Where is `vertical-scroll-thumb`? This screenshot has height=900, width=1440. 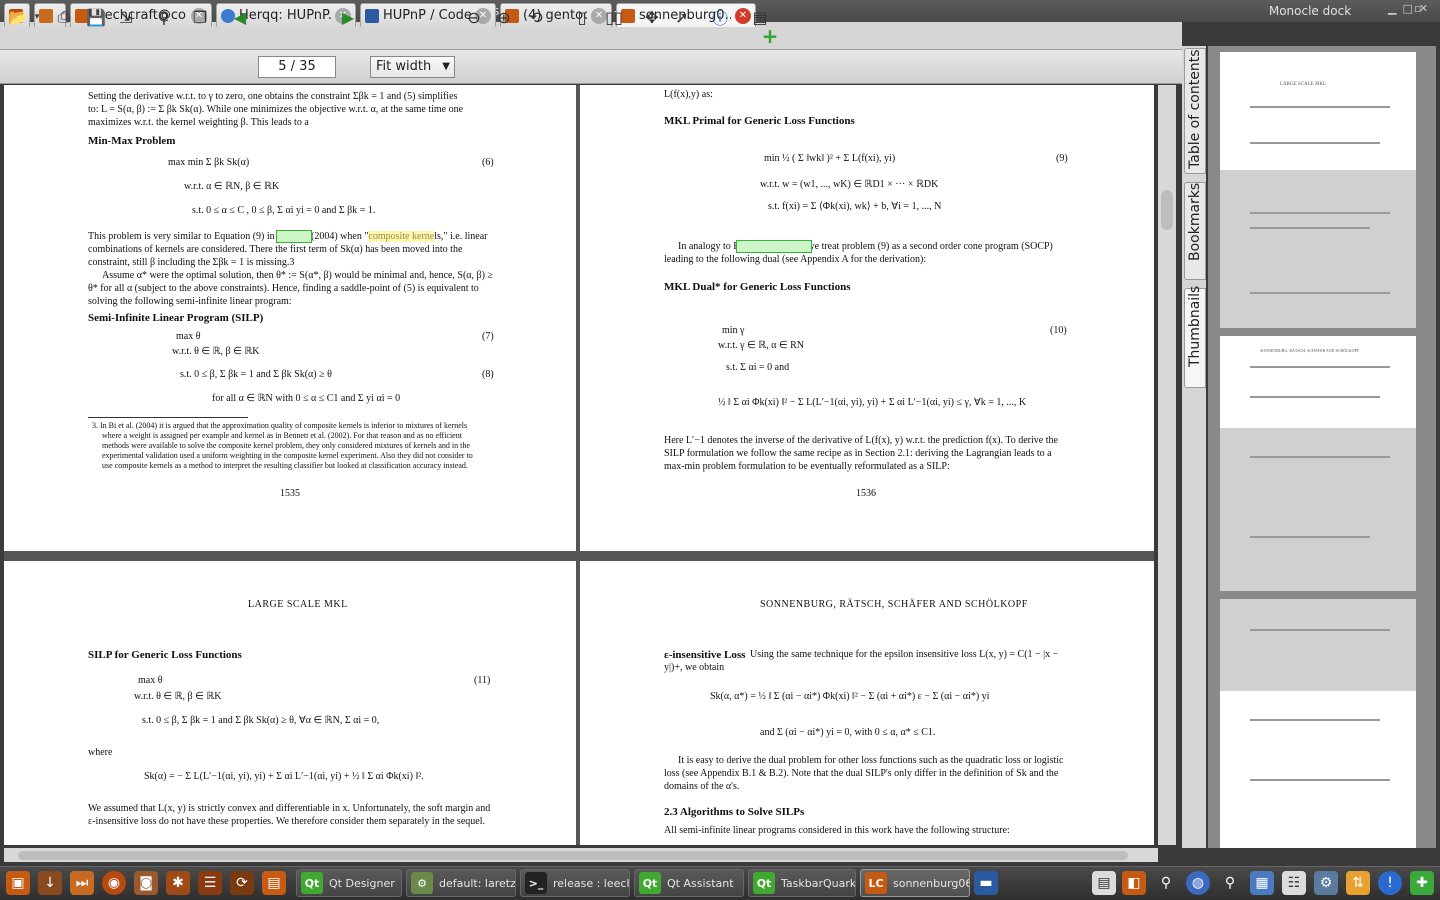 vertical-scroll-thumb is located at coordinates (1167, 210).